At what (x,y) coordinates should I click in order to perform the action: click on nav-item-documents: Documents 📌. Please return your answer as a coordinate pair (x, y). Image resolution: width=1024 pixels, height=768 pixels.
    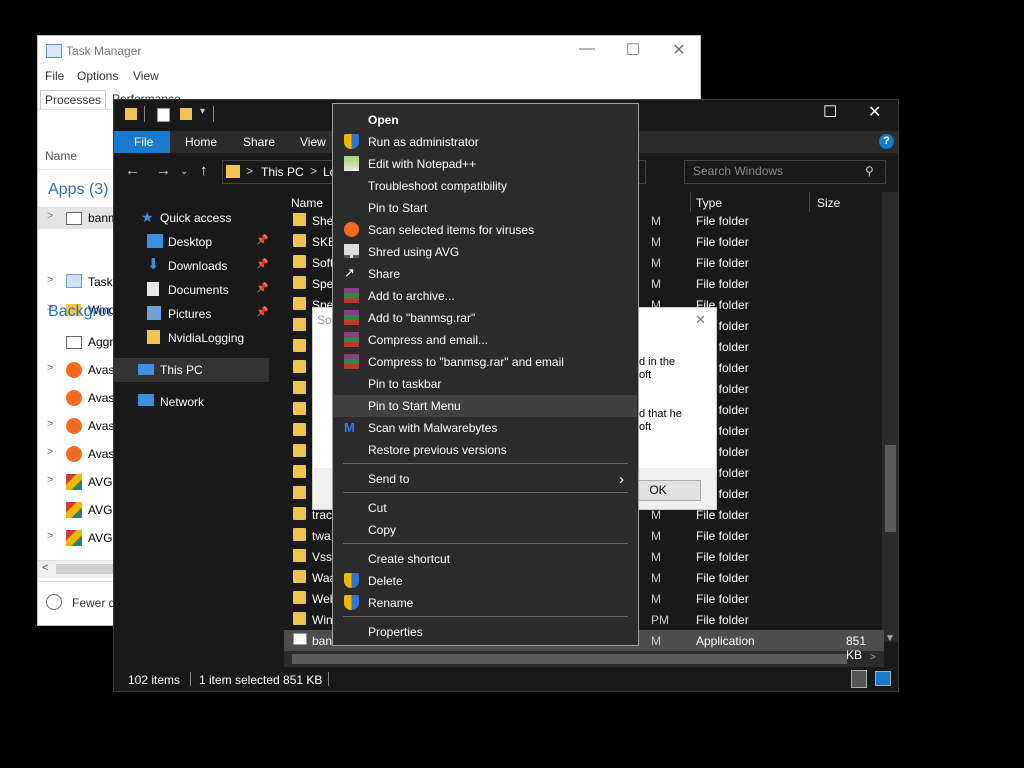
    Looking at the image, I should click on (191, 290).